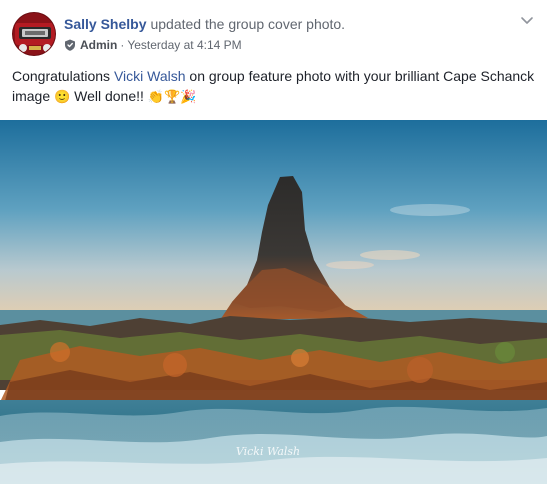 This screenshot has width=547, height=484. What do you see at coordinates (109, 96) in the screenshot?
I see `message-text-welldone: Well done!!` at bounding box center [109, 96].